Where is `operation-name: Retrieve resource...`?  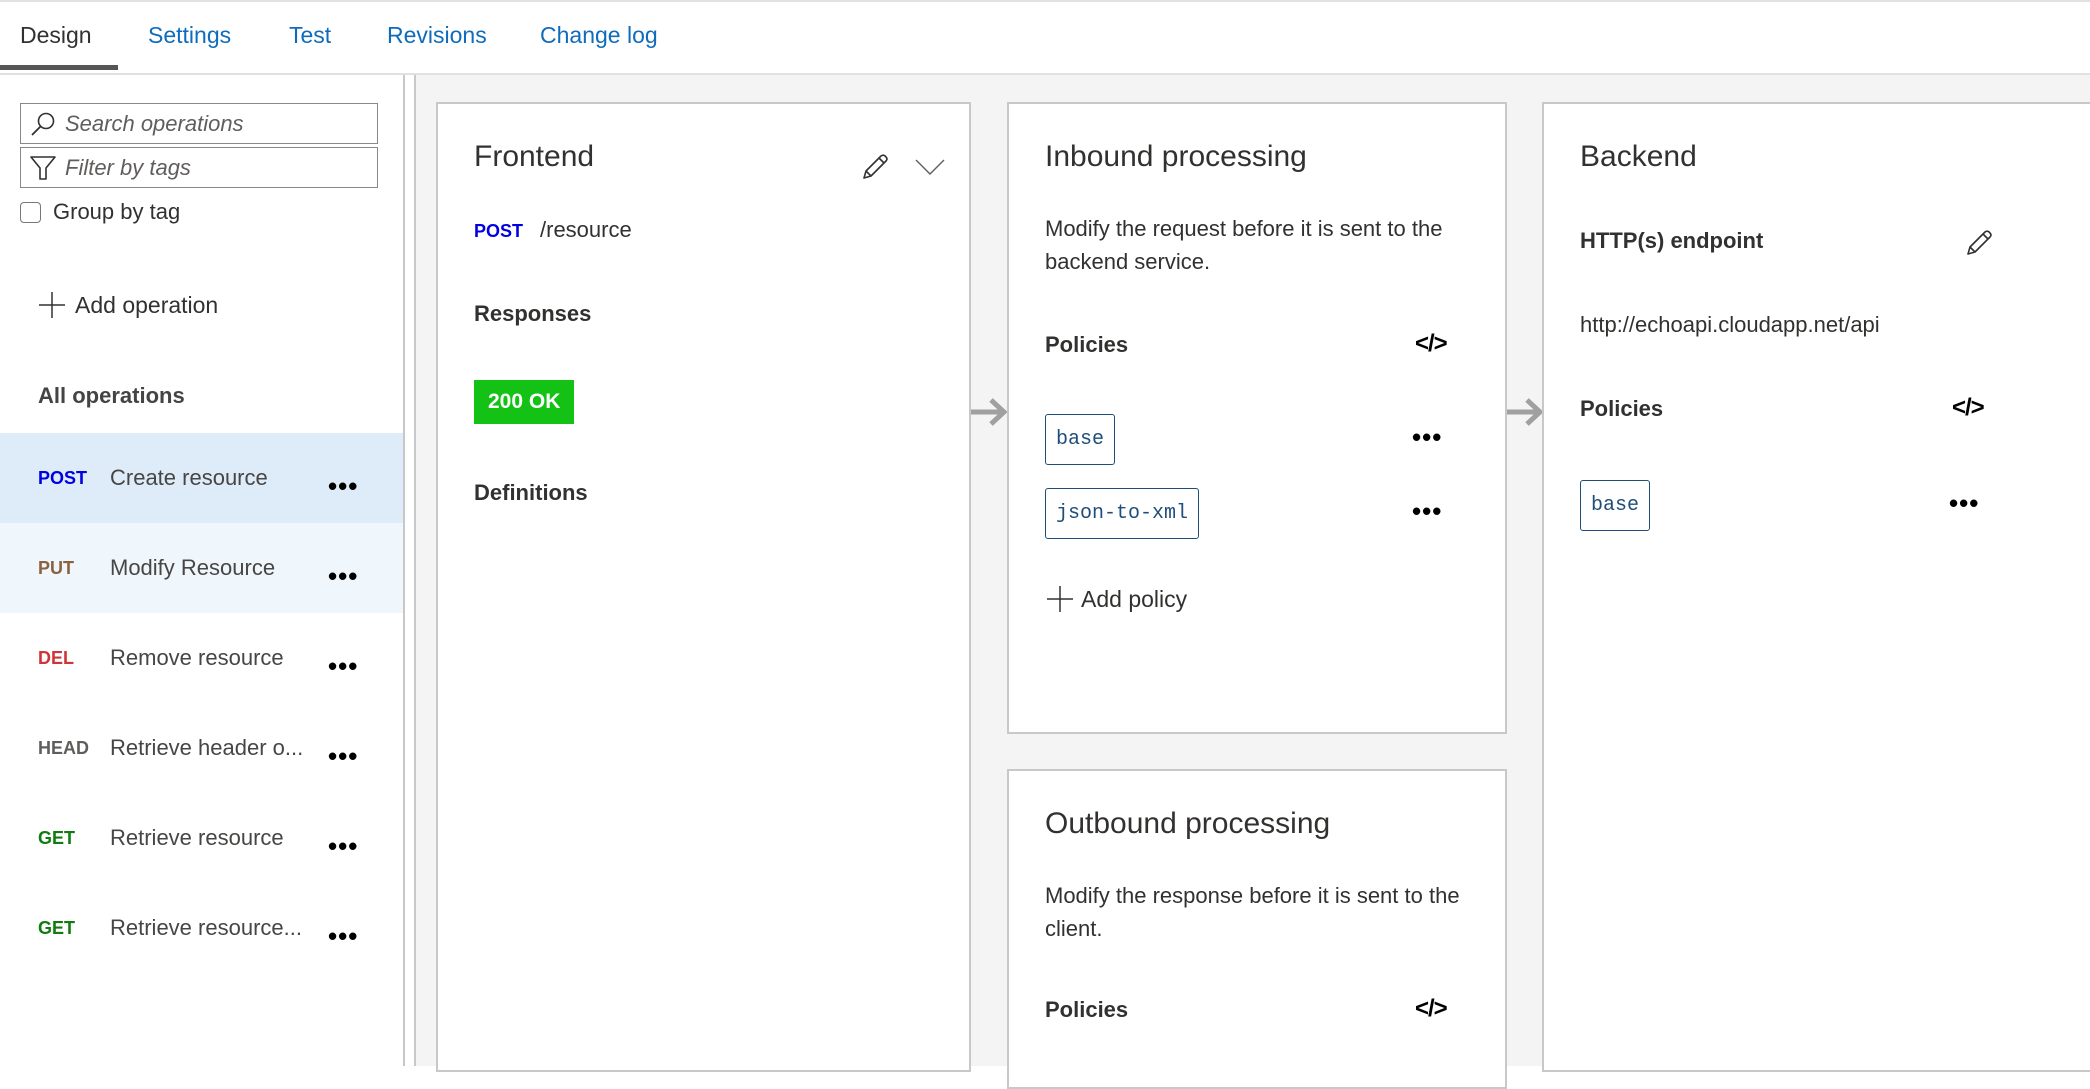 operation-name: Retrieve resource... is located at coordinates (206, 927).